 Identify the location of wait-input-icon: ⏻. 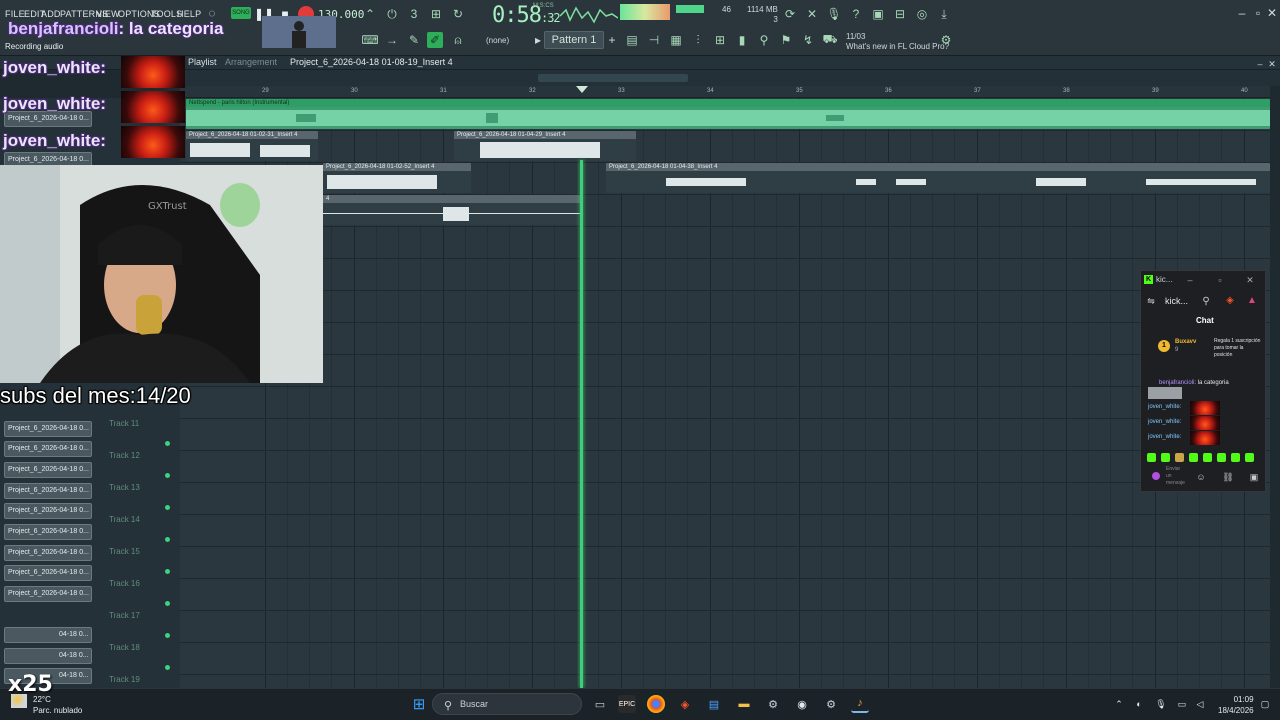
(392, 14).